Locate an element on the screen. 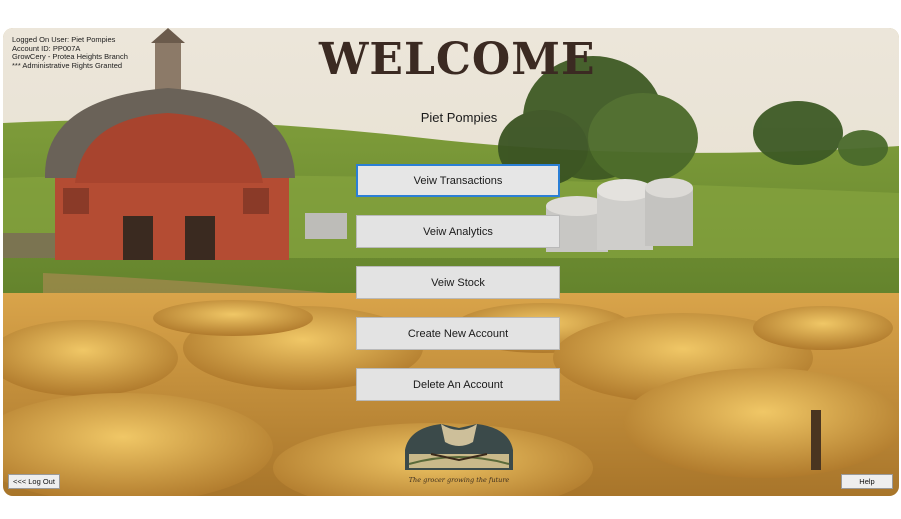 This screenshot has height=519, width=901. create-new-account-button: Create New Account is located at coordinates (458, 333).